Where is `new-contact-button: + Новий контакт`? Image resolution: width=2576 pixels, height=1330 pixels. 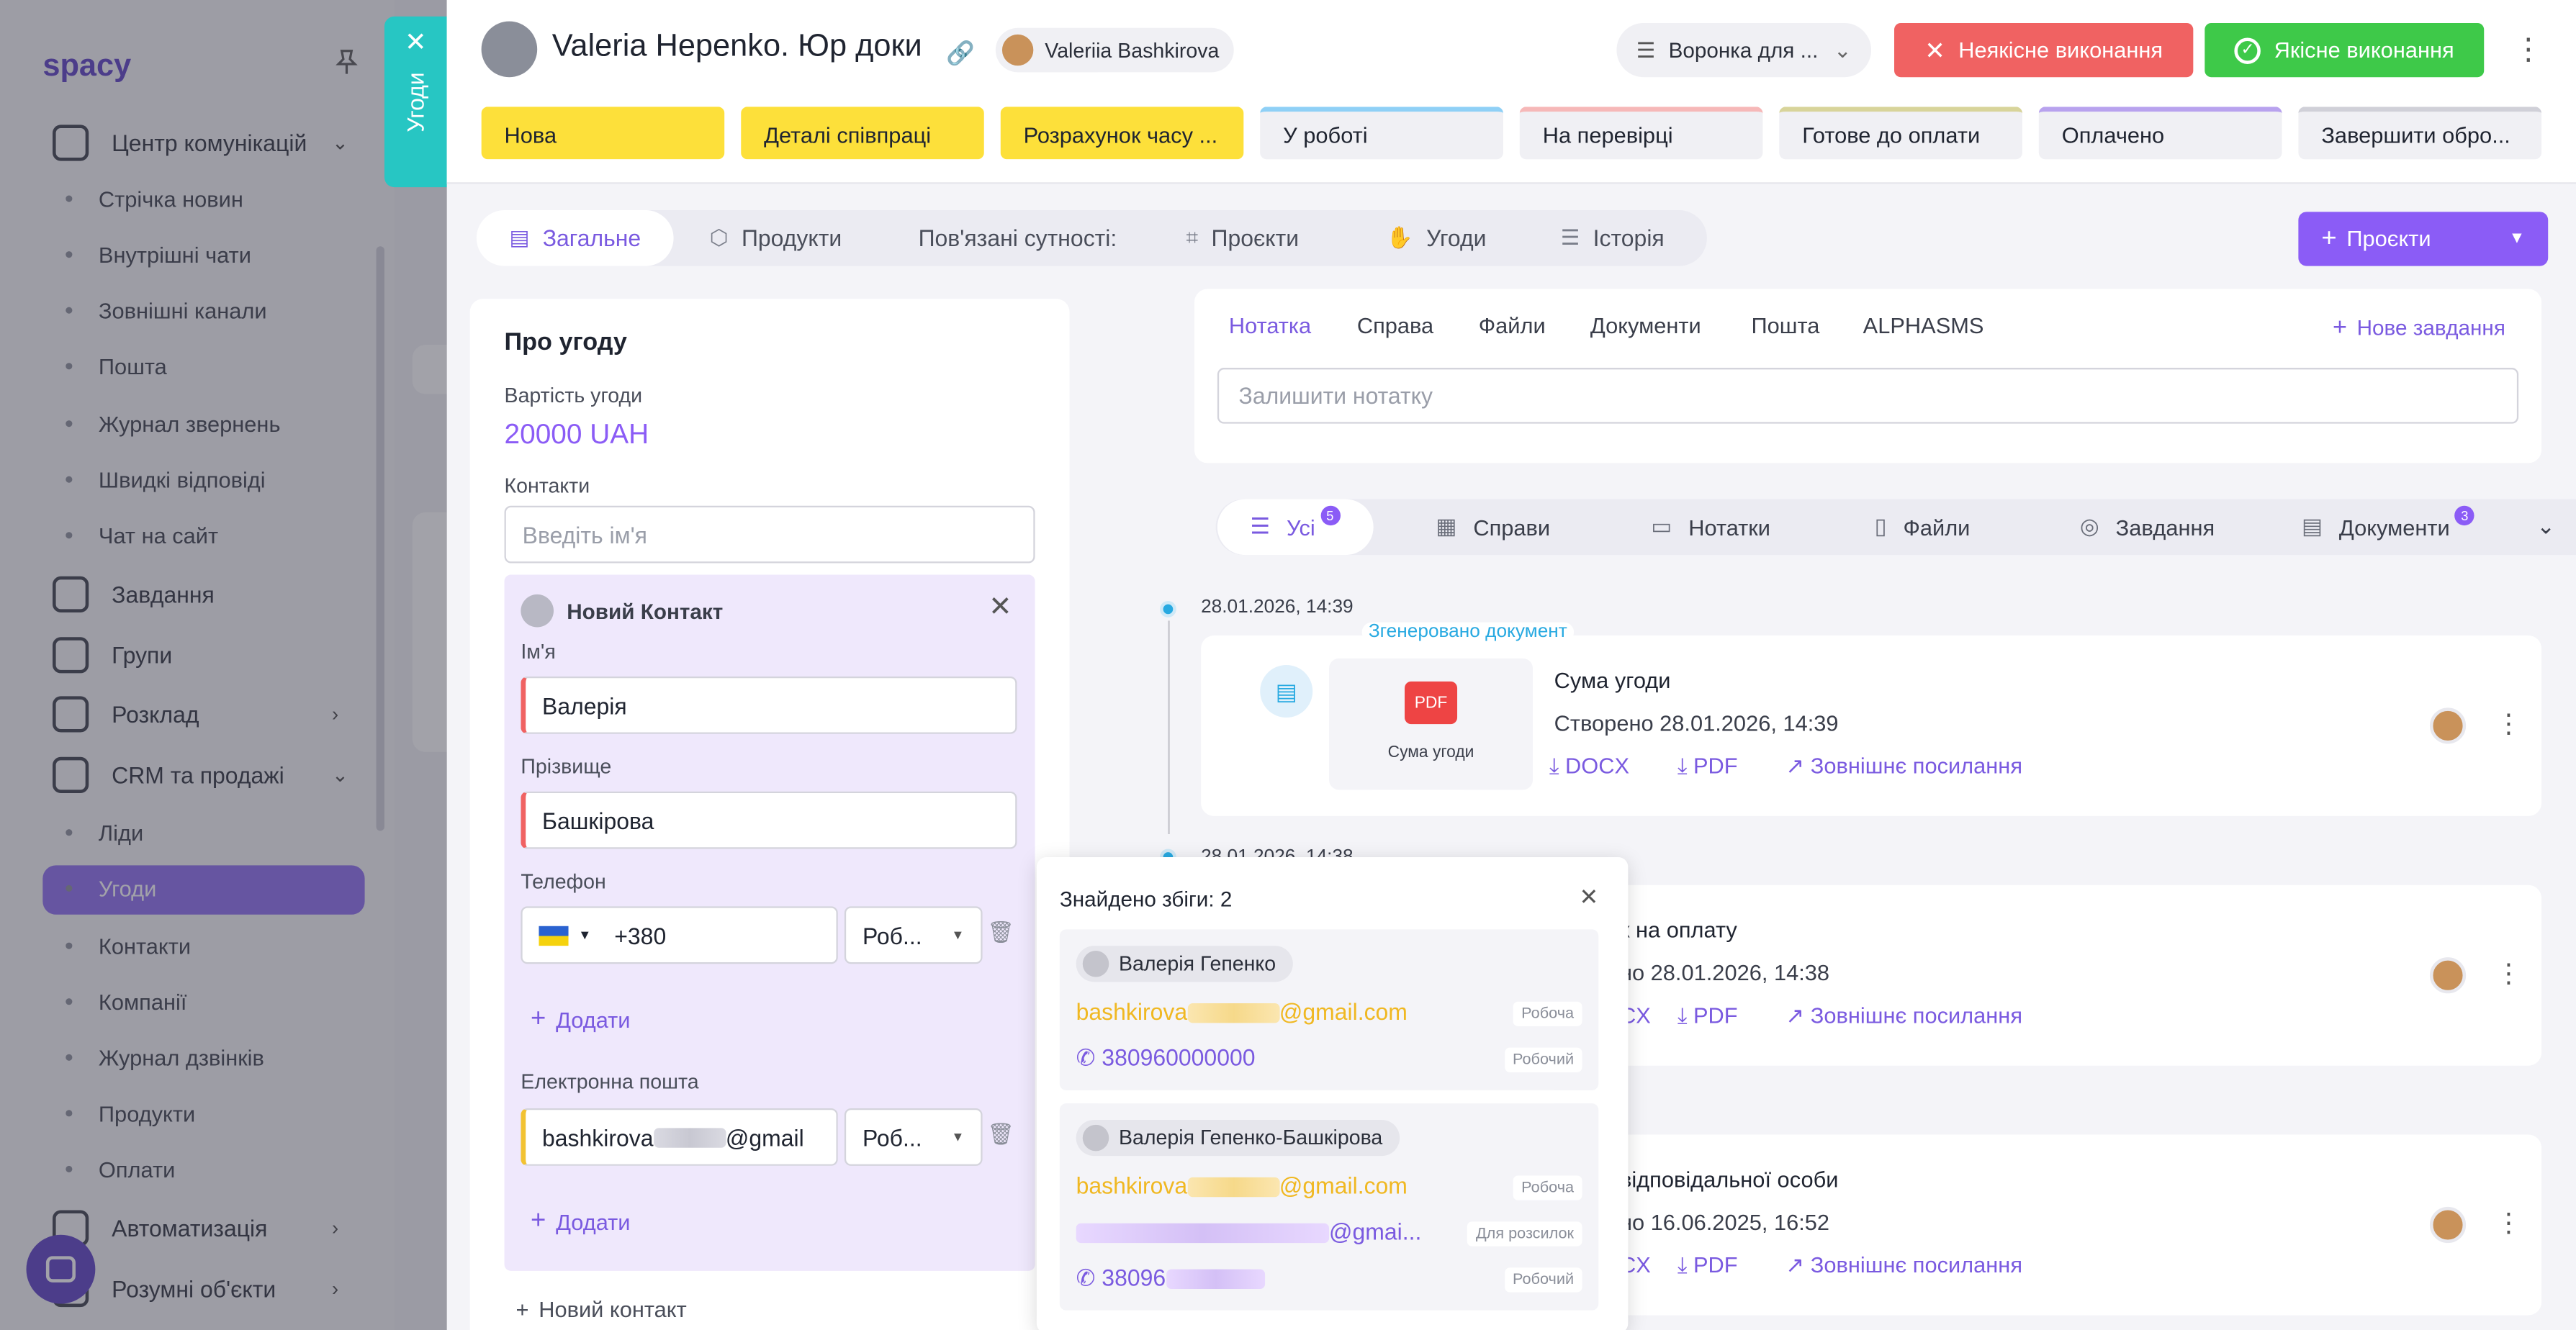 new-contact-button: + Новий контакт is located at coordinates (601, 1309).